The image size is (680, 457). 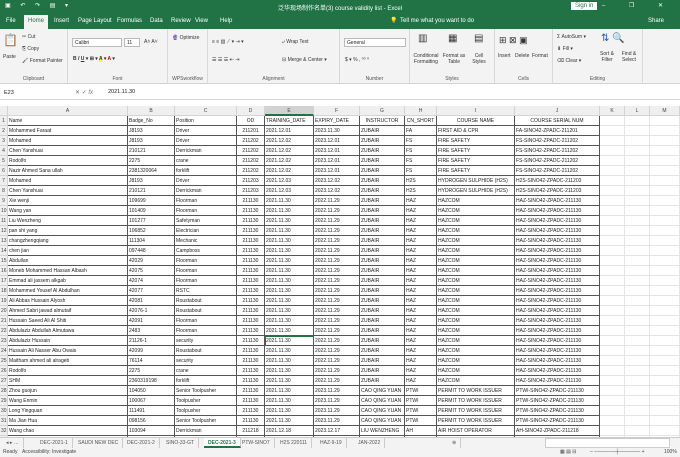 What do you see at coordinates (337, 211) in the screenshot?
I see `cell-F10: 2022.11.29` at bounding box center [337, 211].